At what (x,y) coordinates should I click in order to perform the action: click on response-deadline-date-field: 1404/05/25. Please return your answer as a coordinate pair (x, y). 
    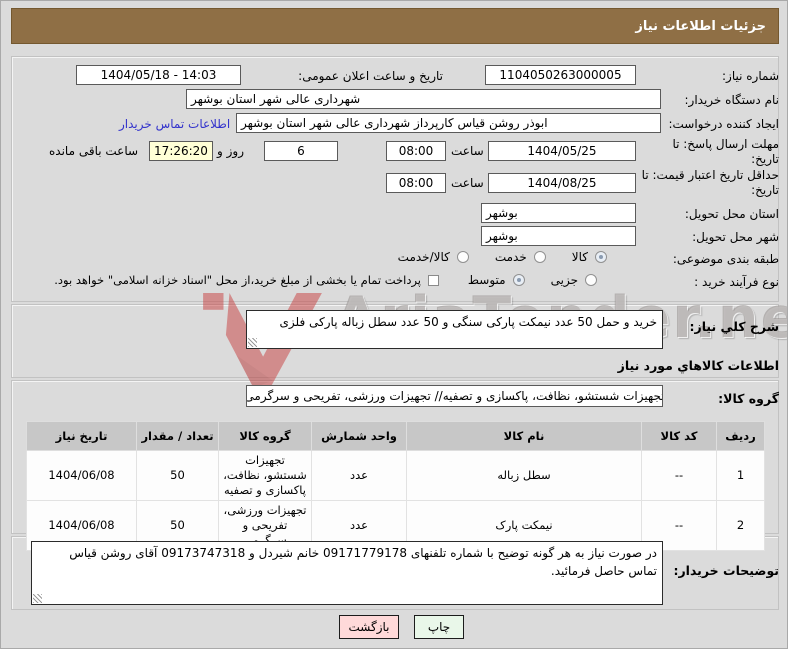
    Looking at the image, I should click on (562, 151).